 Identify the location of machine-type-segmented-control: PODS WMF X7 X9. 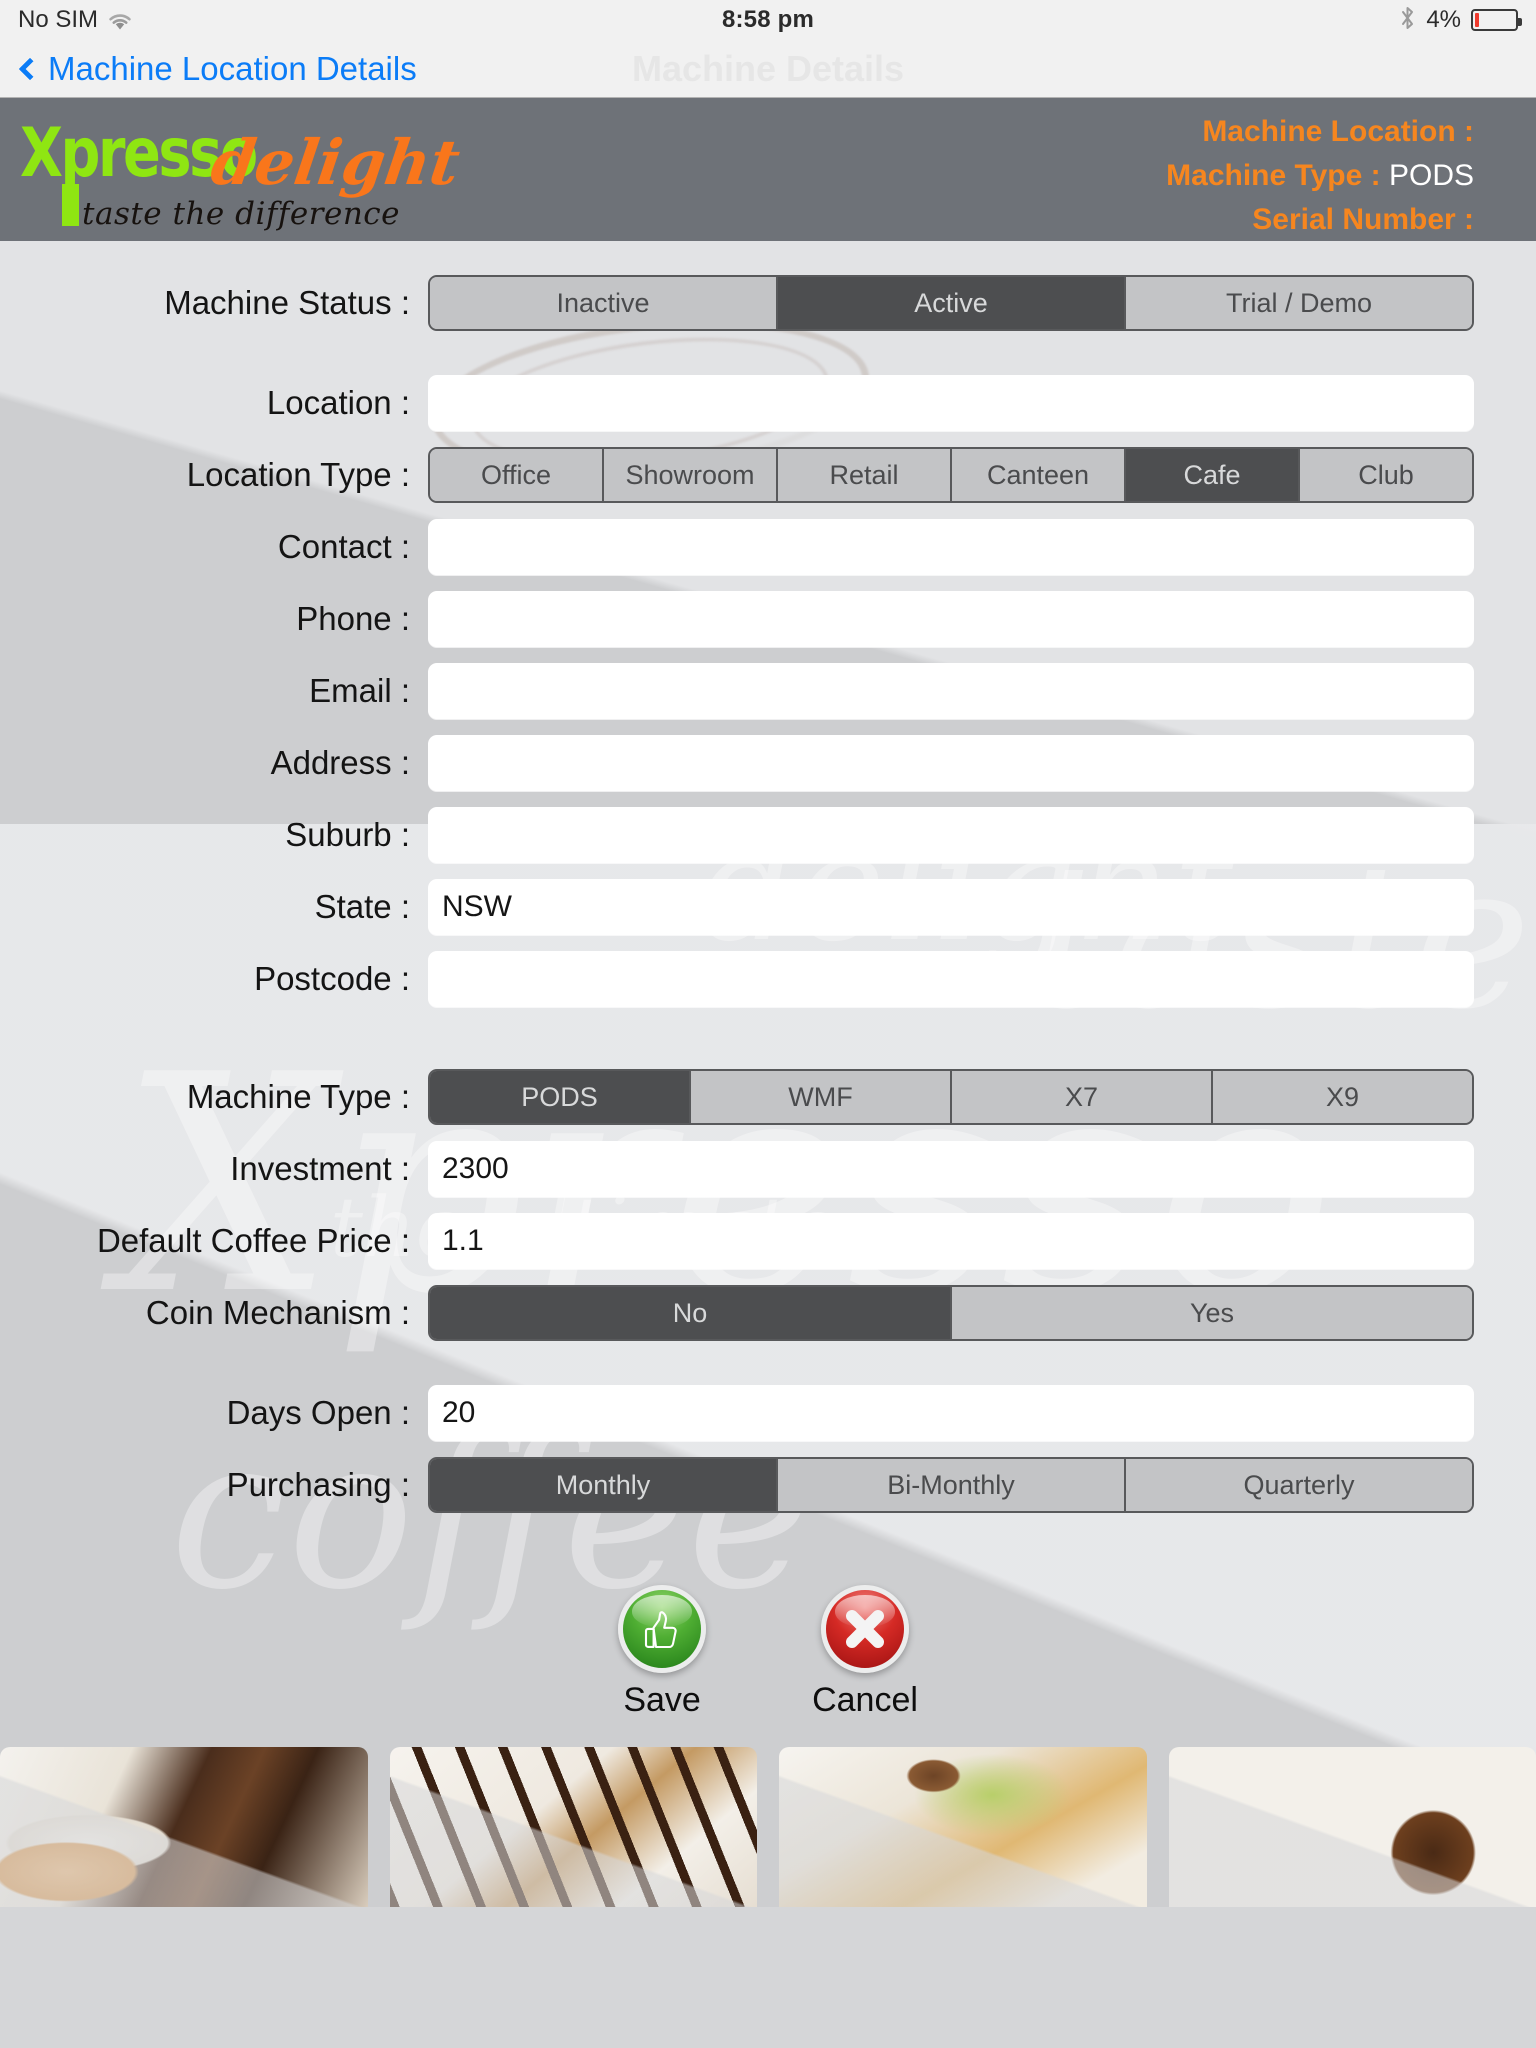
(951, 1097).